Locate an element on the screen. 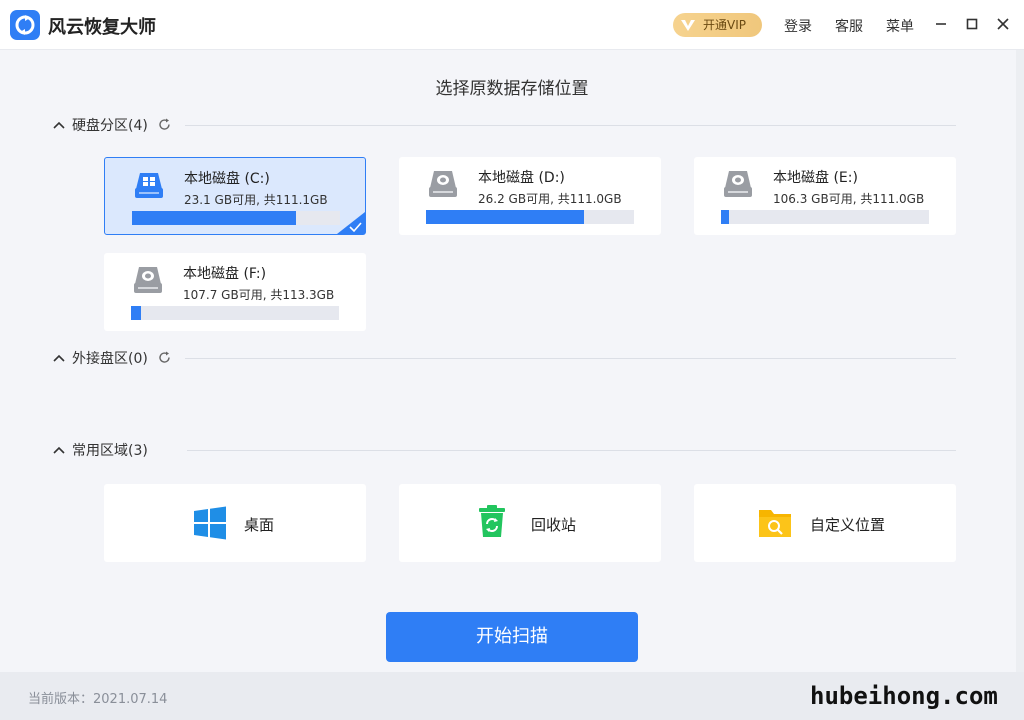 The image size is (1024, 720). disk-size: 26.2 GB可用, 共111.0GB is located at coordinates (550, 199).